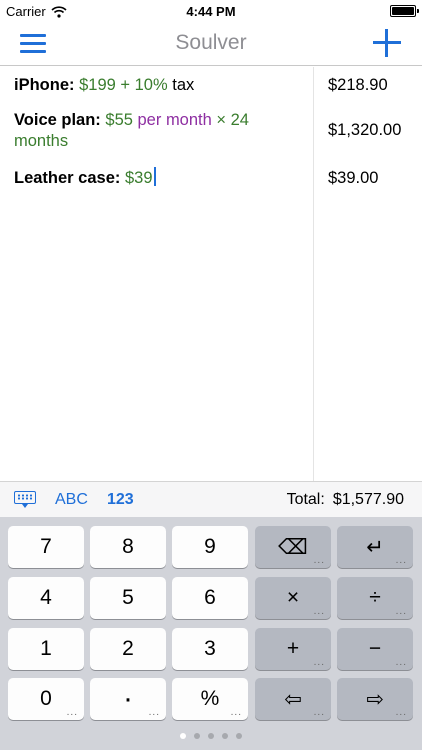 Image resolution: width=422 pixels, height=750 pixels. What do you see at coordinates (159, 131) in the screenshot?
I see `sheet-line: Voice plan: $55 per month × 24 months` at bounding box center [159, 131].